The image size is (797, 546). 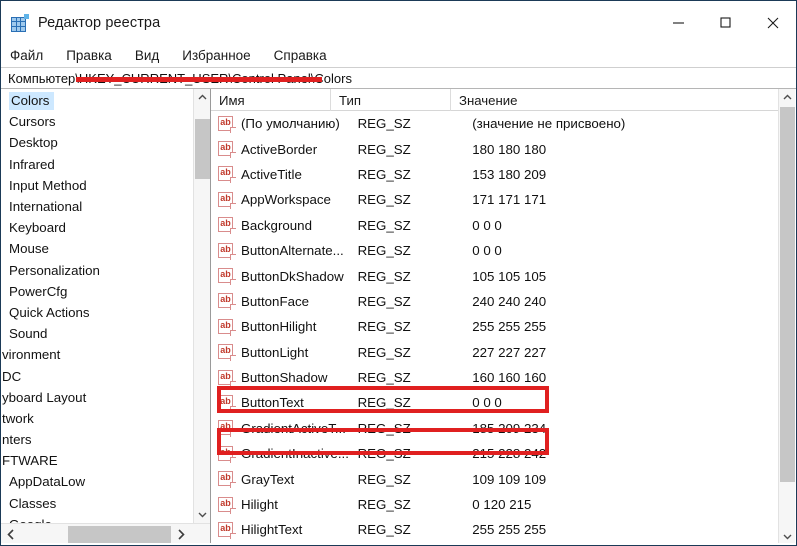 I want to click on menu-item-help: Справка, so click(x=305, y=56).